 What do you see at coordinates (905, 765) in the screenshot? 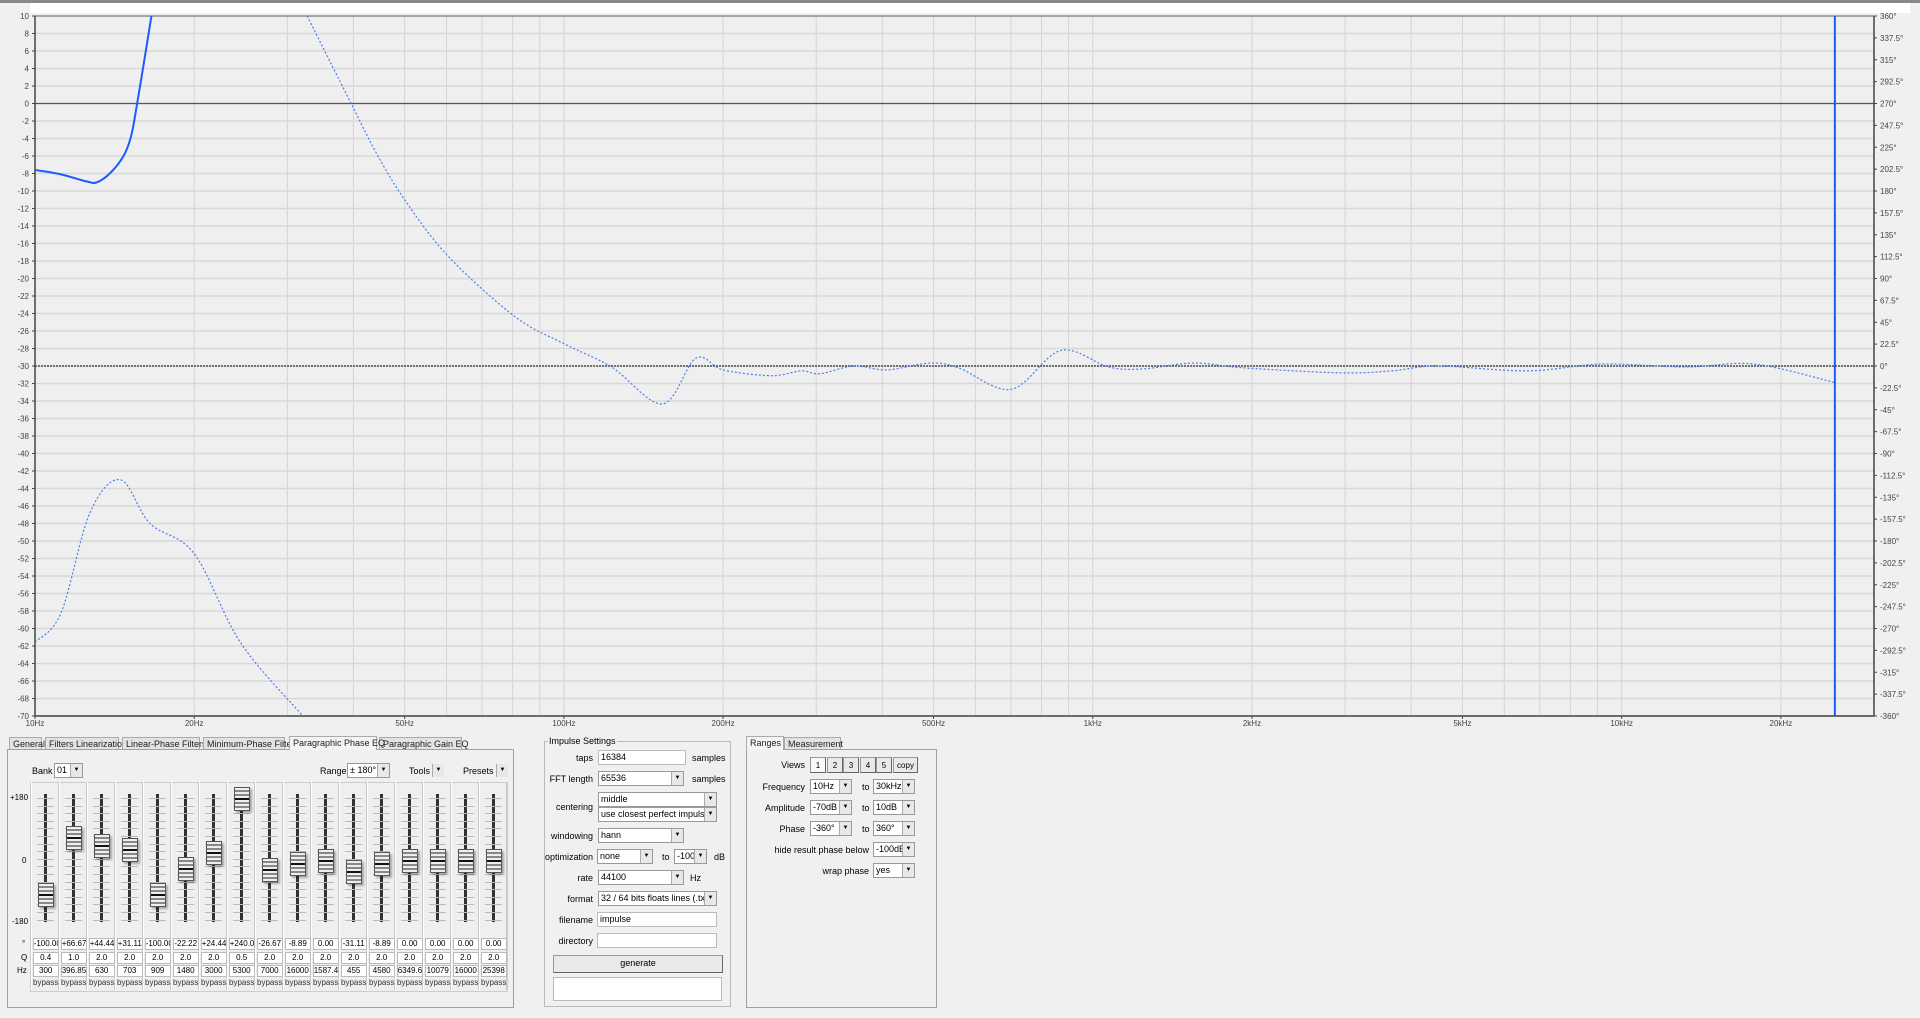
I see `views-copy-button: copy` at bounding box center [905, 765].